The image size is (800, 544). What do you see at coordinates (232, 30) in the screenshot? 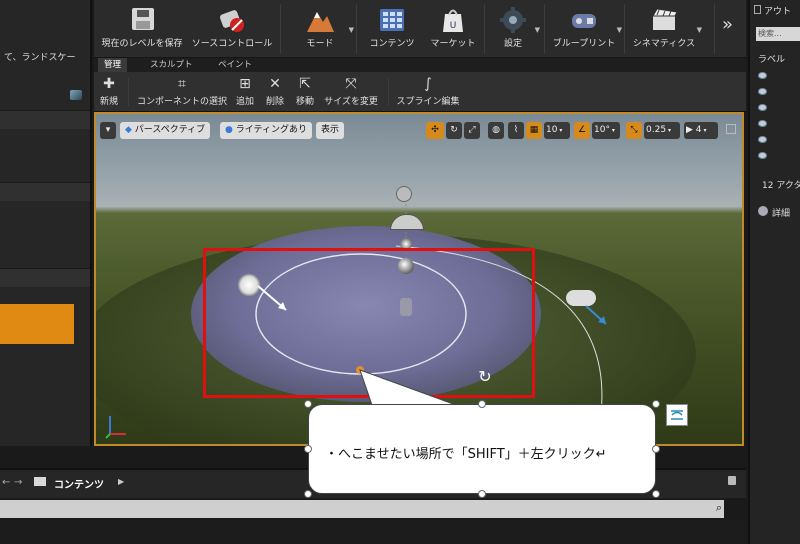
I see `source-control-button: ソースコントロール` at bounding box center [232, 30].